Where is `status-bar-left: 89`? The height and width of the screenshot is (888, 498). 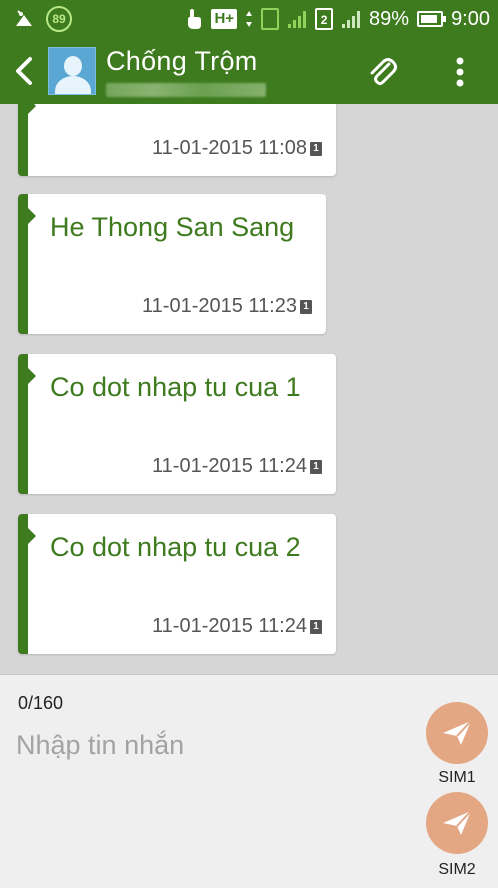
status-bar-left: 89 is located at coordinates (43, 19).